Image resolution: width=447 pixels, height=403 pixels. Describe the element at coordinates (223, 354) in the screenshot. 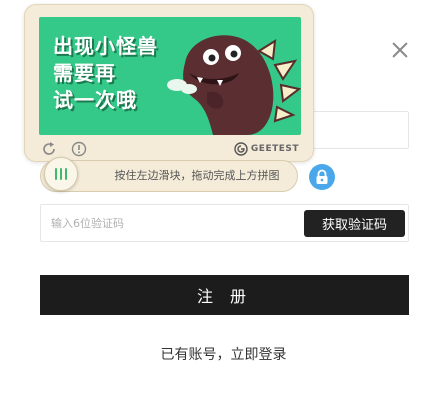

I see `login-link: 已有账号，立即登录` at that location.